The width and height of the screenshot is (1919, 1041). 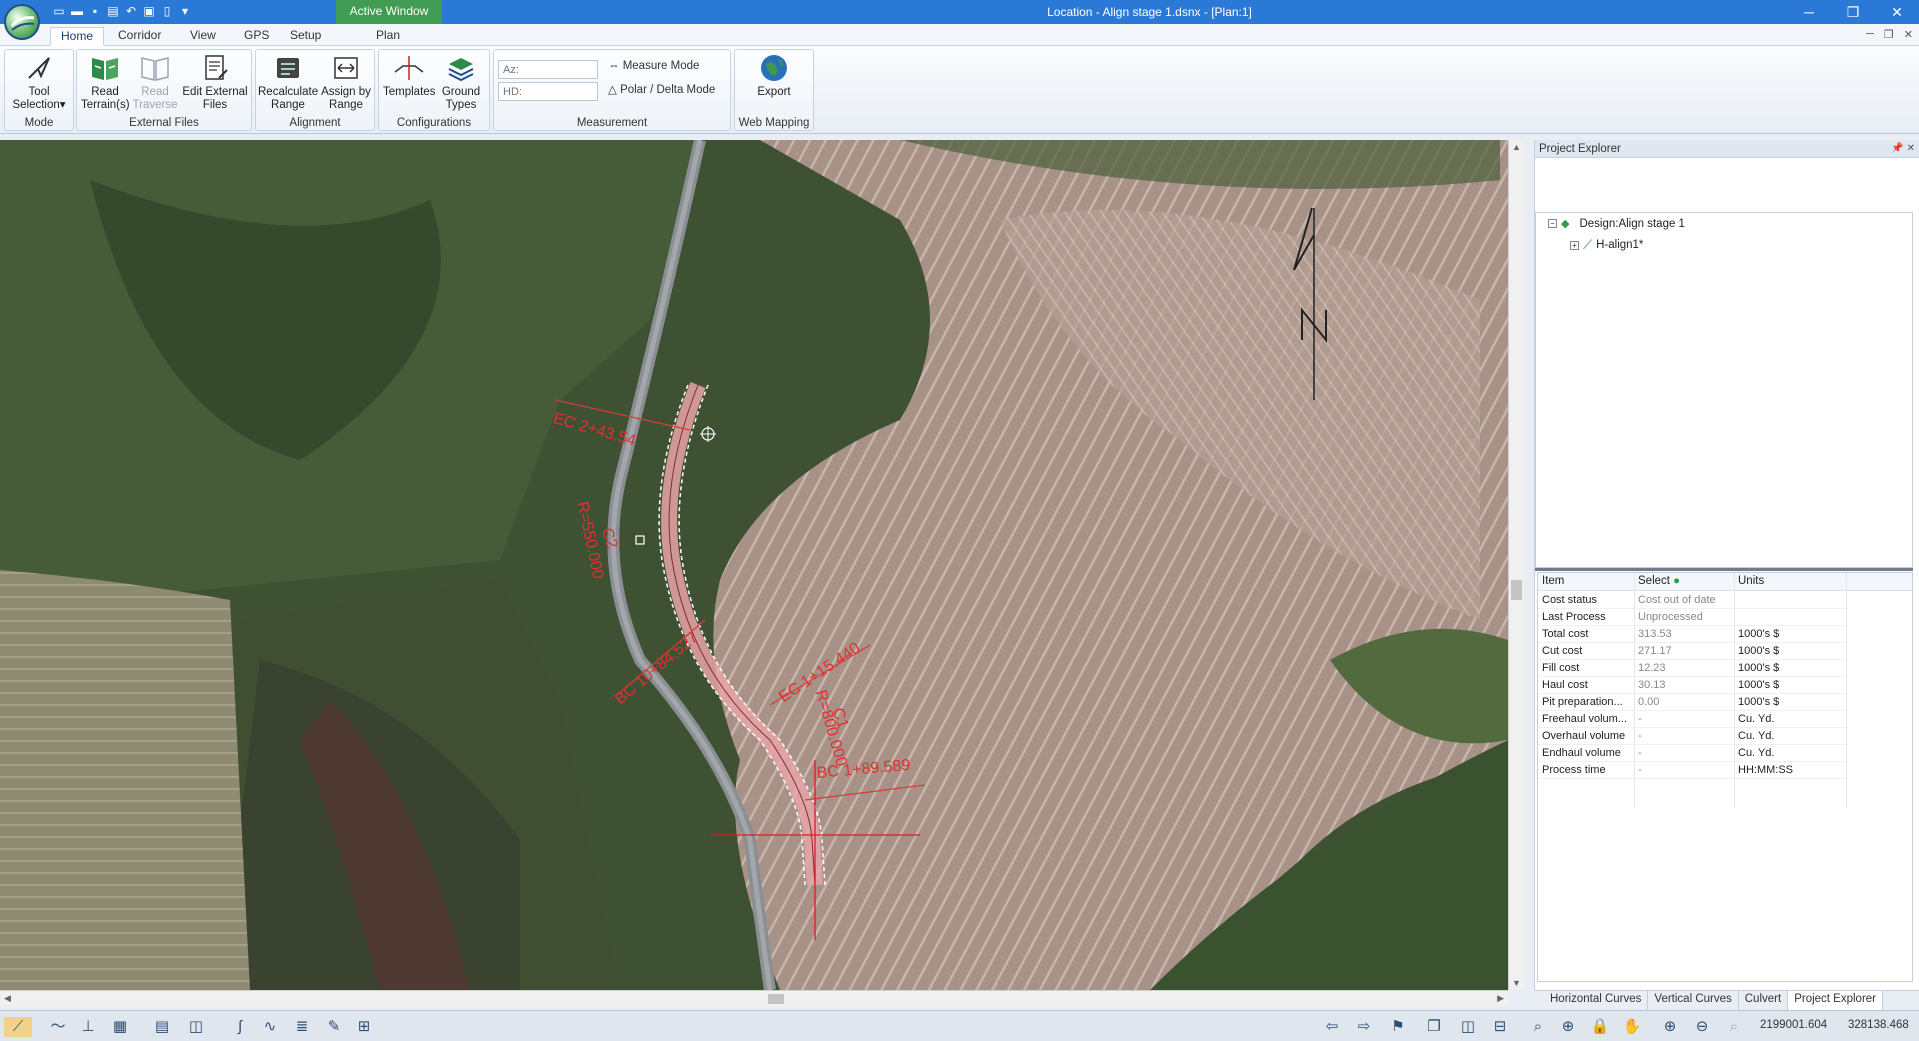 I want to click on mass-haul-icon: ∿, so click(x=270, y=1027).